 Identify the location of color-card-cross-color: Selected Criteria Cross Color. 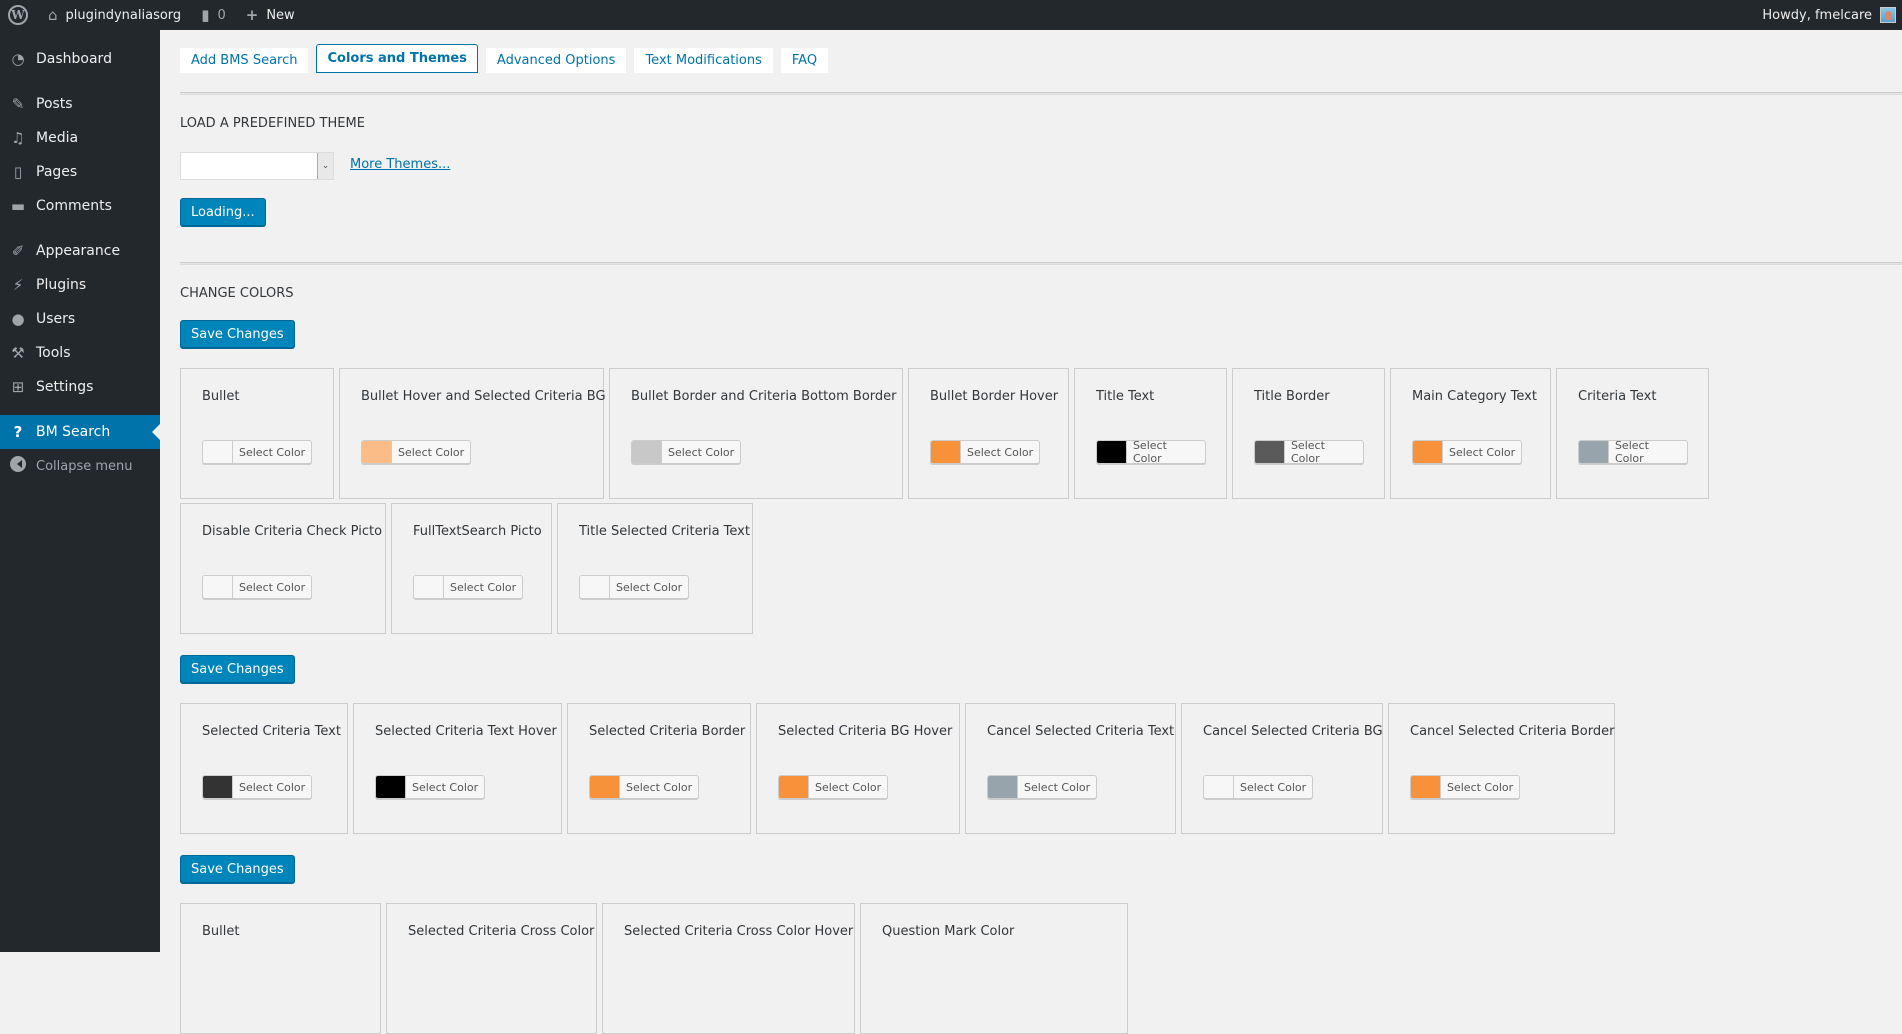
(491, 968).